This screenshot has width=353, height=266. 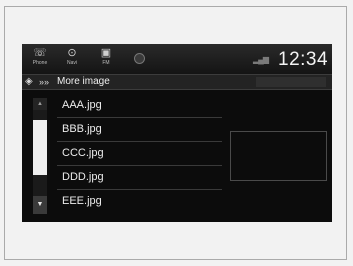 I want to click on file-list-item: CCC.jpg, so click(x=139, y=154).